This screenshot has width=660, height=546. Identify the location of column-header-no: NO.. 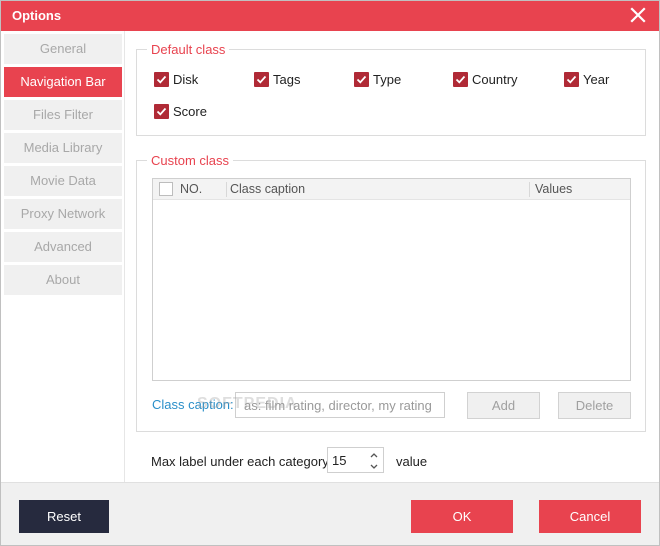
(191, 189).